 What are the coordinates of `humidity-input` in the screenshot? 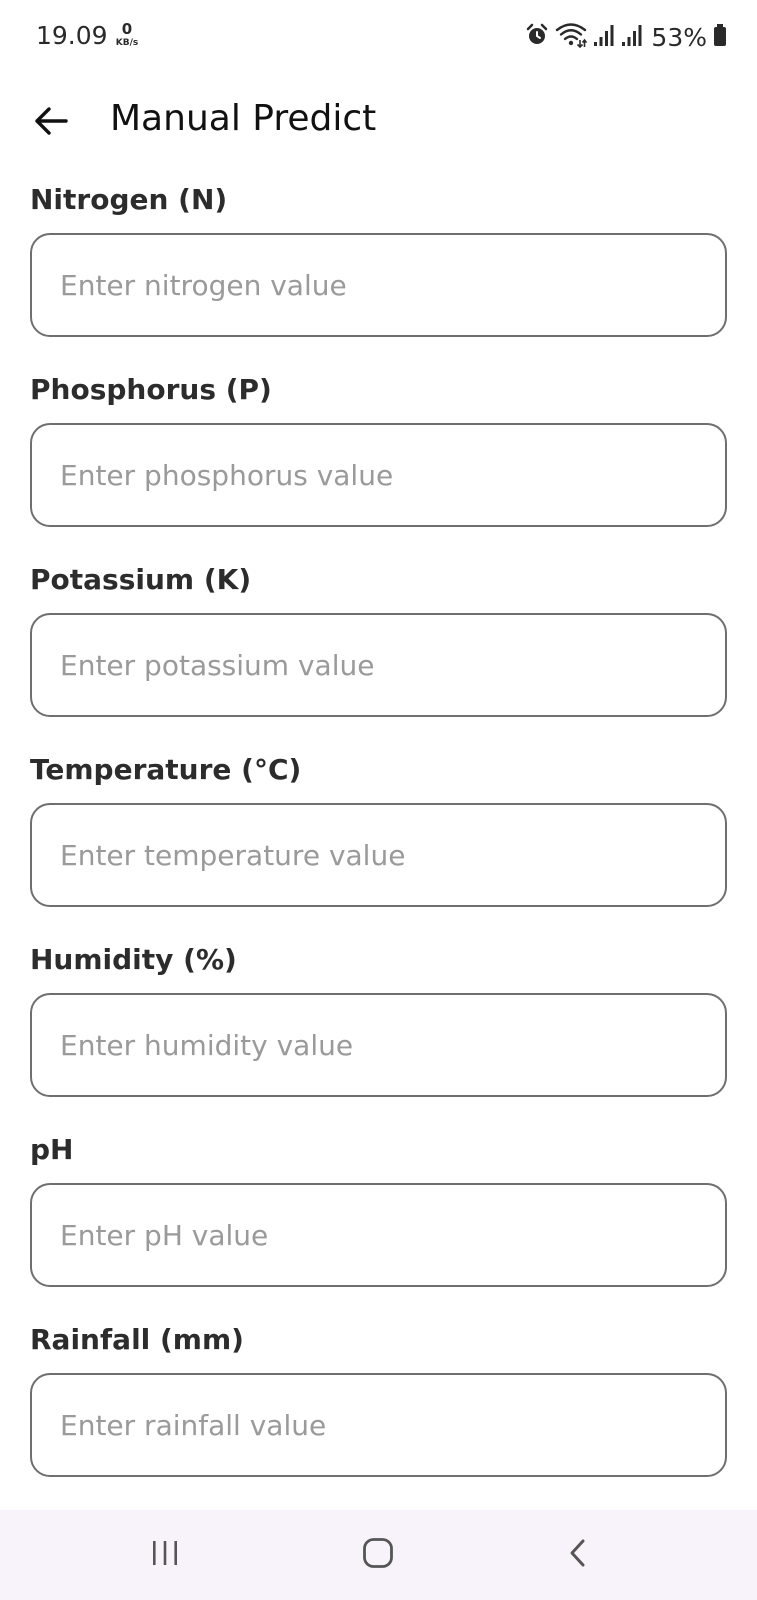 It's located at (378, 1045).